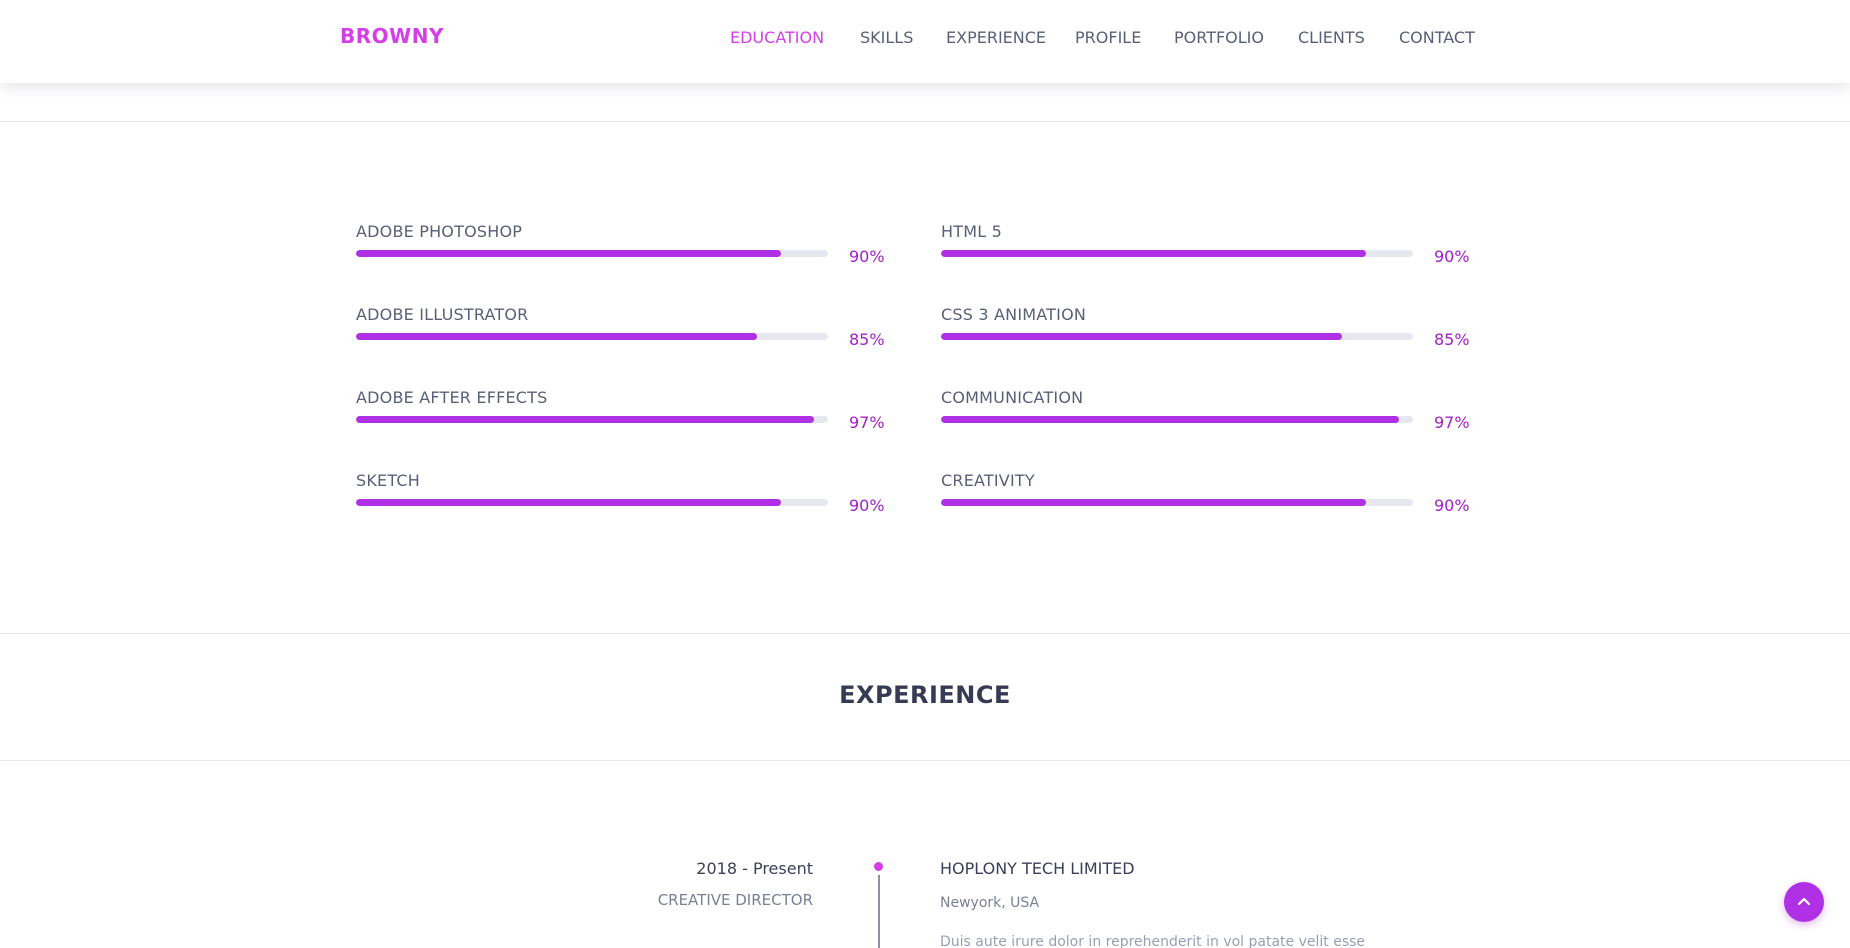  I want to click on skill-item: ADOBE AFTER EFFECTS 97%, so click(621, 418).